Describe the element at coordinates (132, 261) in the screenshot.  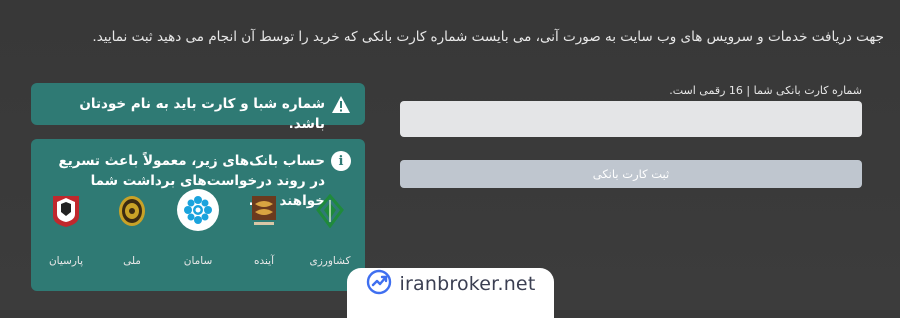
I see `bank-name: ملی` at that location.